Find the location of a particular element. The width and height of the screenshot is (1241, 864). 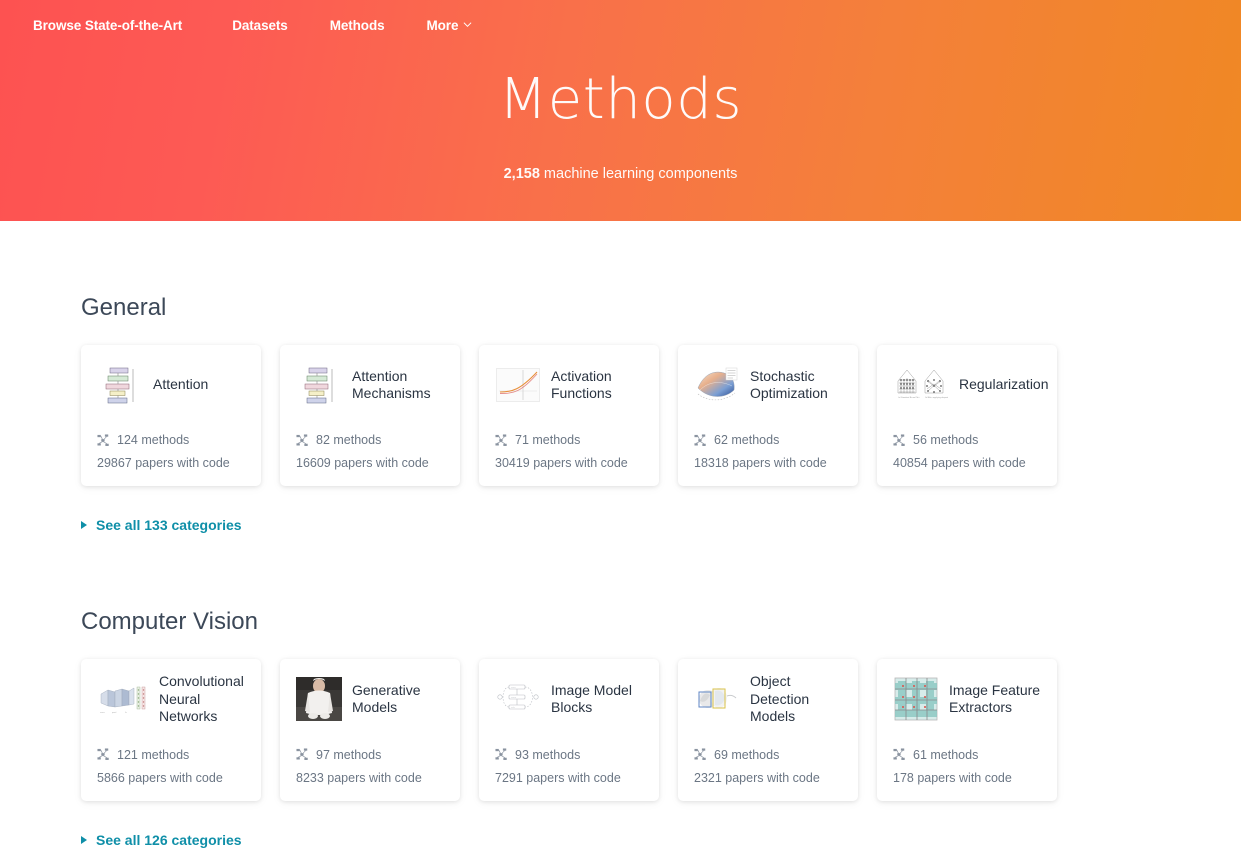

papers-count: 8233 papers with code is located at coordinates (359, 777).